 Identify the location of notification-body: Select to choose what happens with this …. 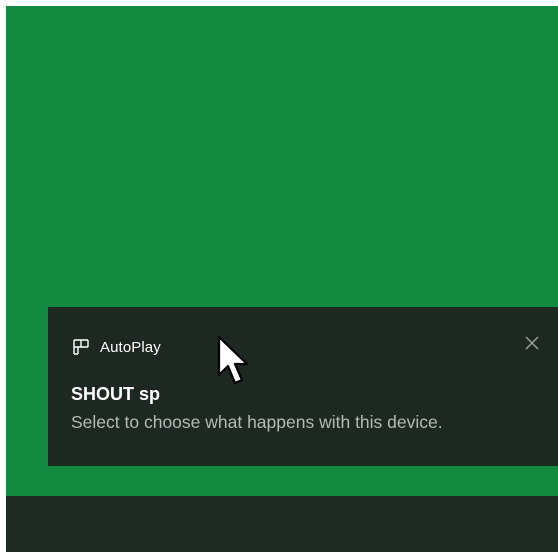
(257, 422).